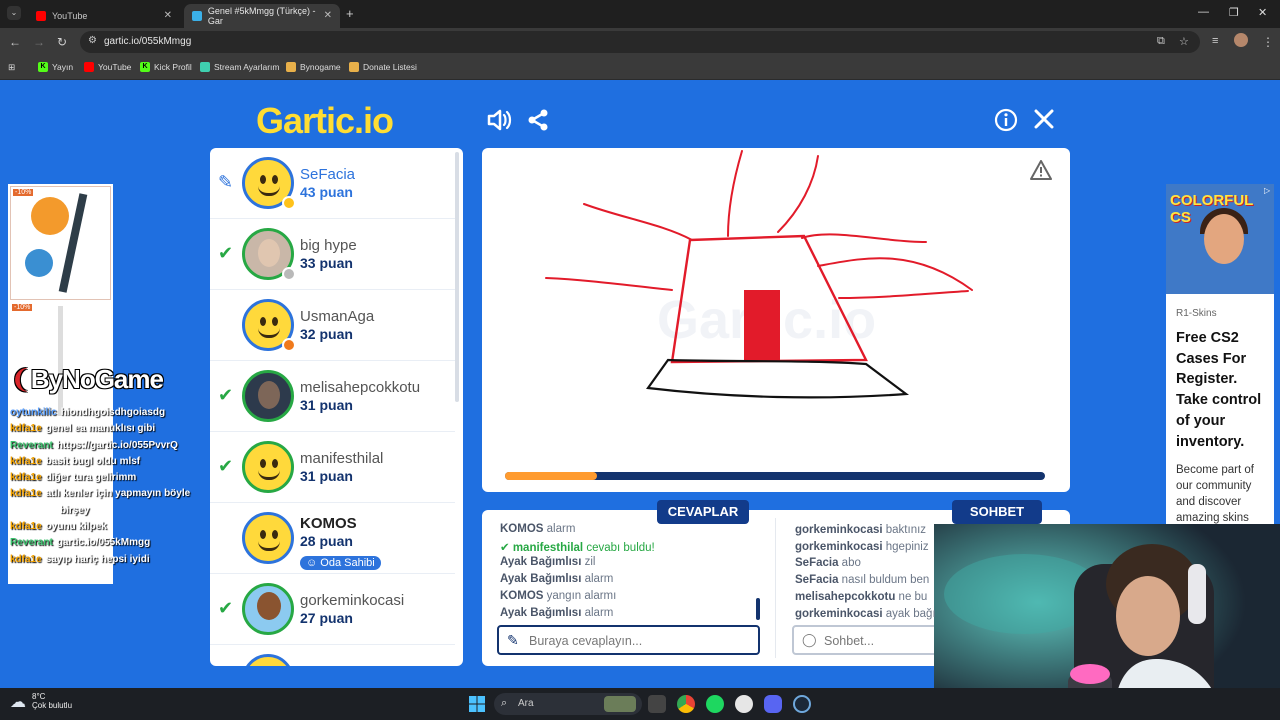 The width and height of the screenshot is (1280, 720). What do you see at coordinates (39, 263) in the screenshot?
I see `wet-dry-badge` at bounding box center [39, 263].